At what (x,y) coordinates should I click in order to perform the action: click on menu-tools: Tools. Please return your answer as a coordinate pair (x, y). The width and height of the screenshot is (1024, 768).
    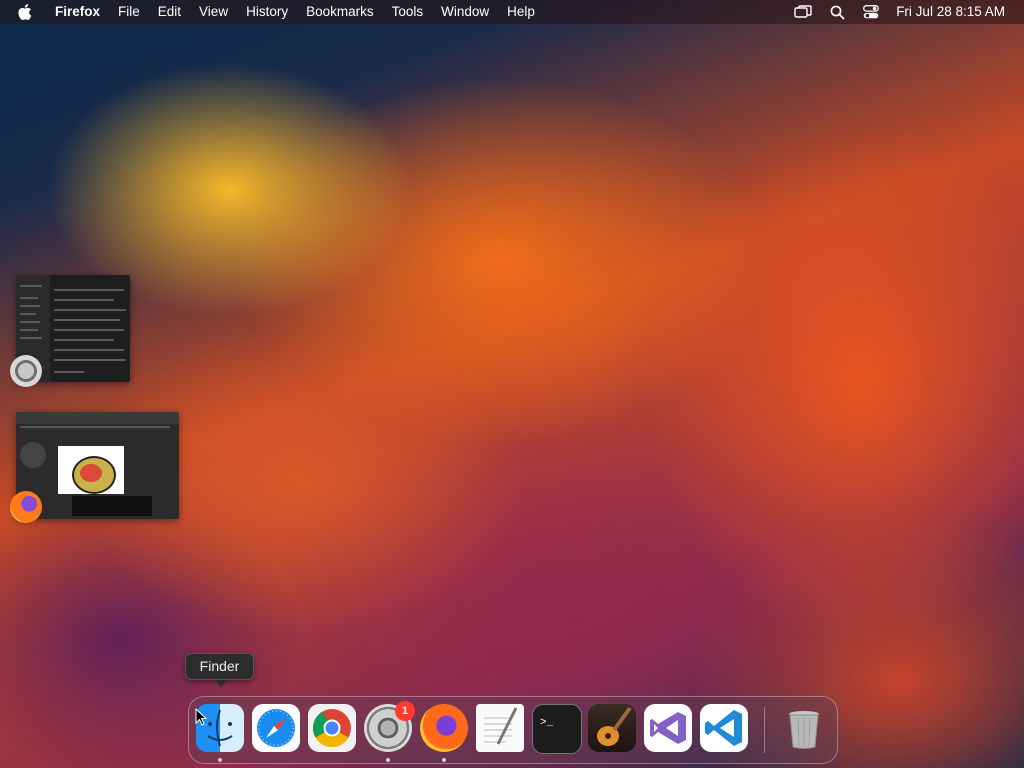
    Looking at the image, I should click on (408, 12).